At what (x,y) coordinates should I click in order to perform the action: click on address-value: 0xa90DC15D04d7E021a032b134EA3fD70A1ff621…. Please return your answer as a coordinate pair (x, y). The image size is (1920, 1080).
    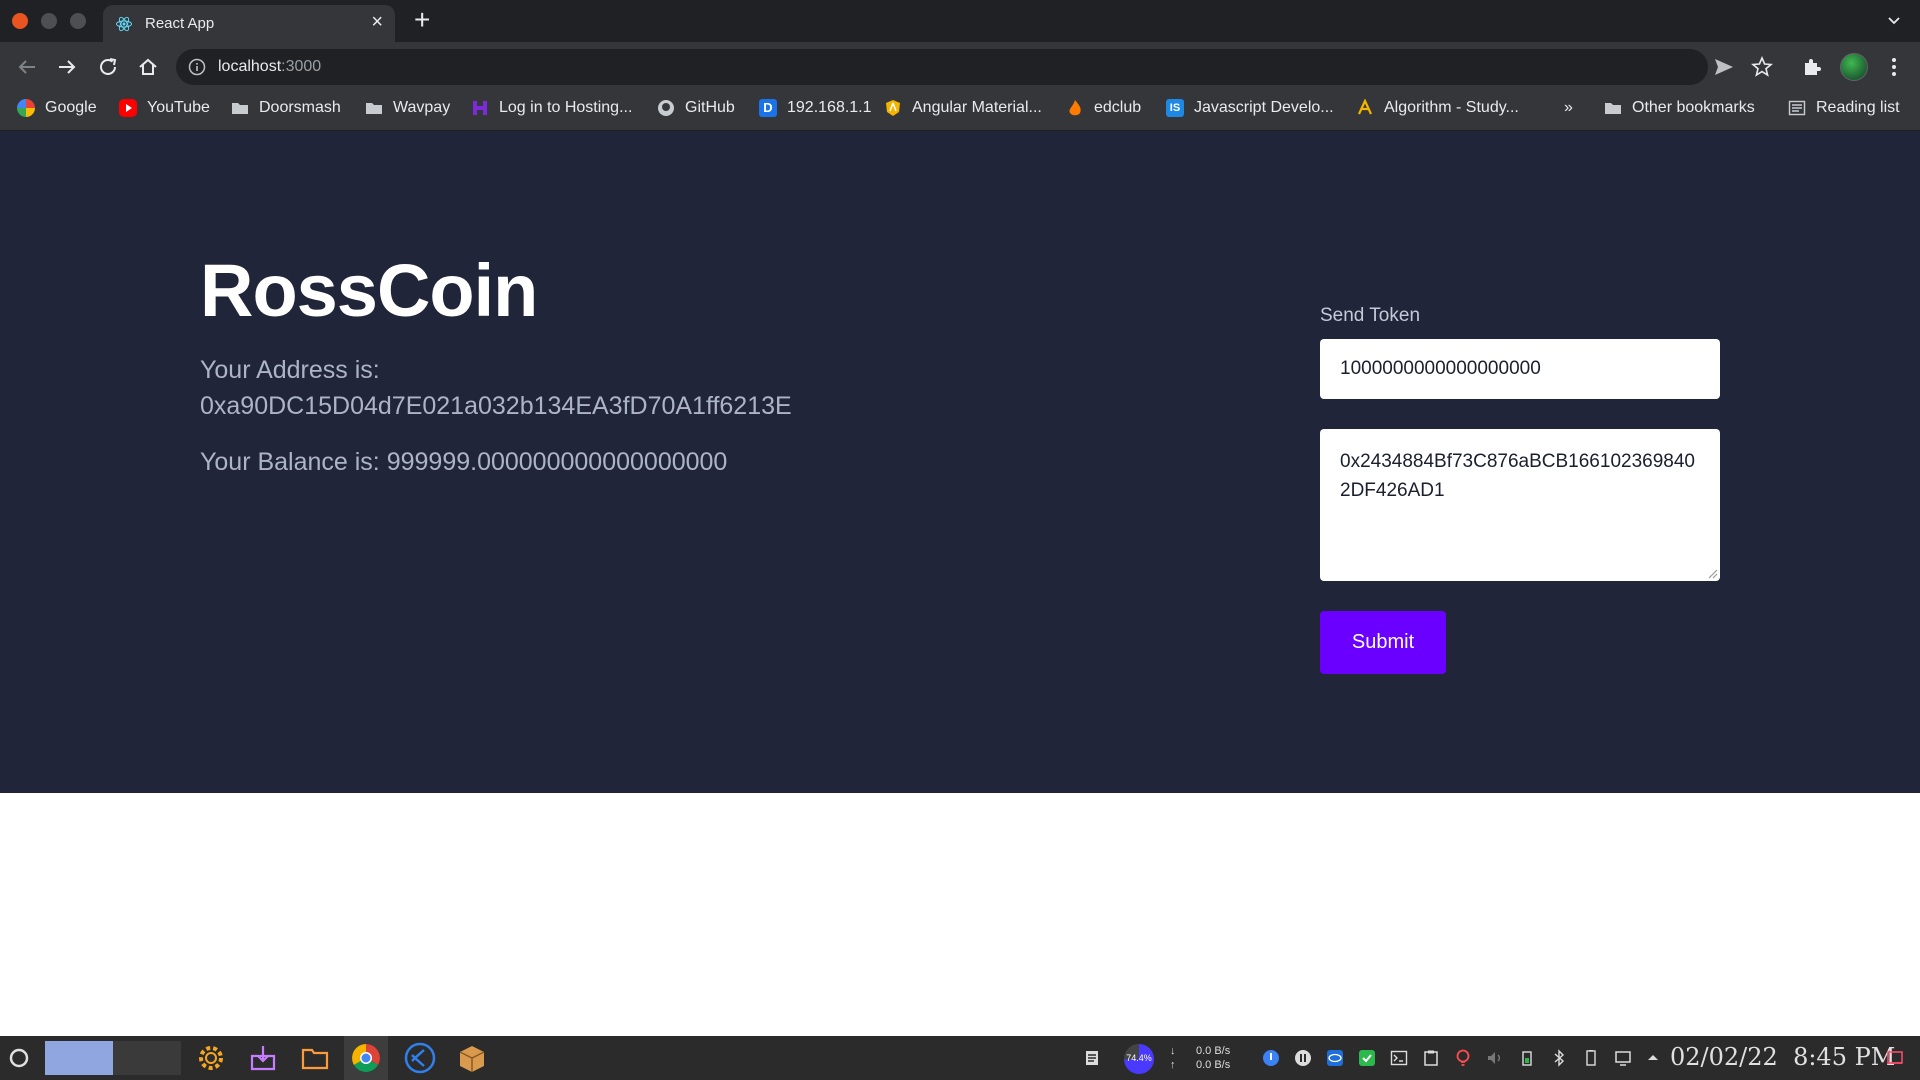
    Looking at the image, I should click on (496, 406).